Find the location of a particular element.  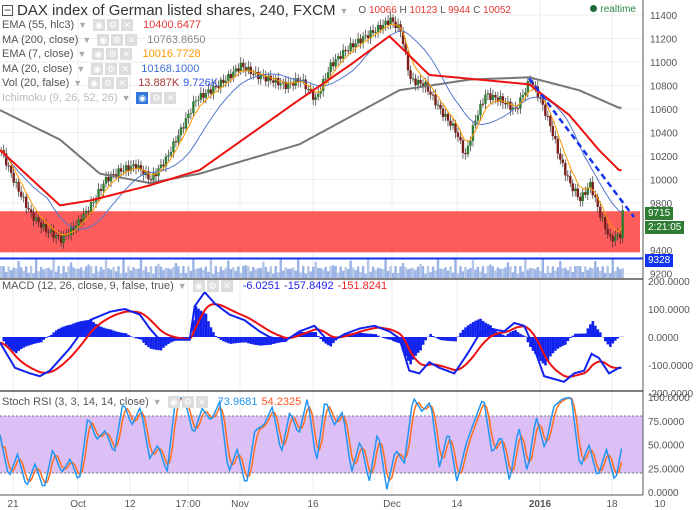

legend-row: EMA (55, hlc3) ▼ ◉ ⚙ ✕ 10400.6477 is located at coordinates (101, 25).